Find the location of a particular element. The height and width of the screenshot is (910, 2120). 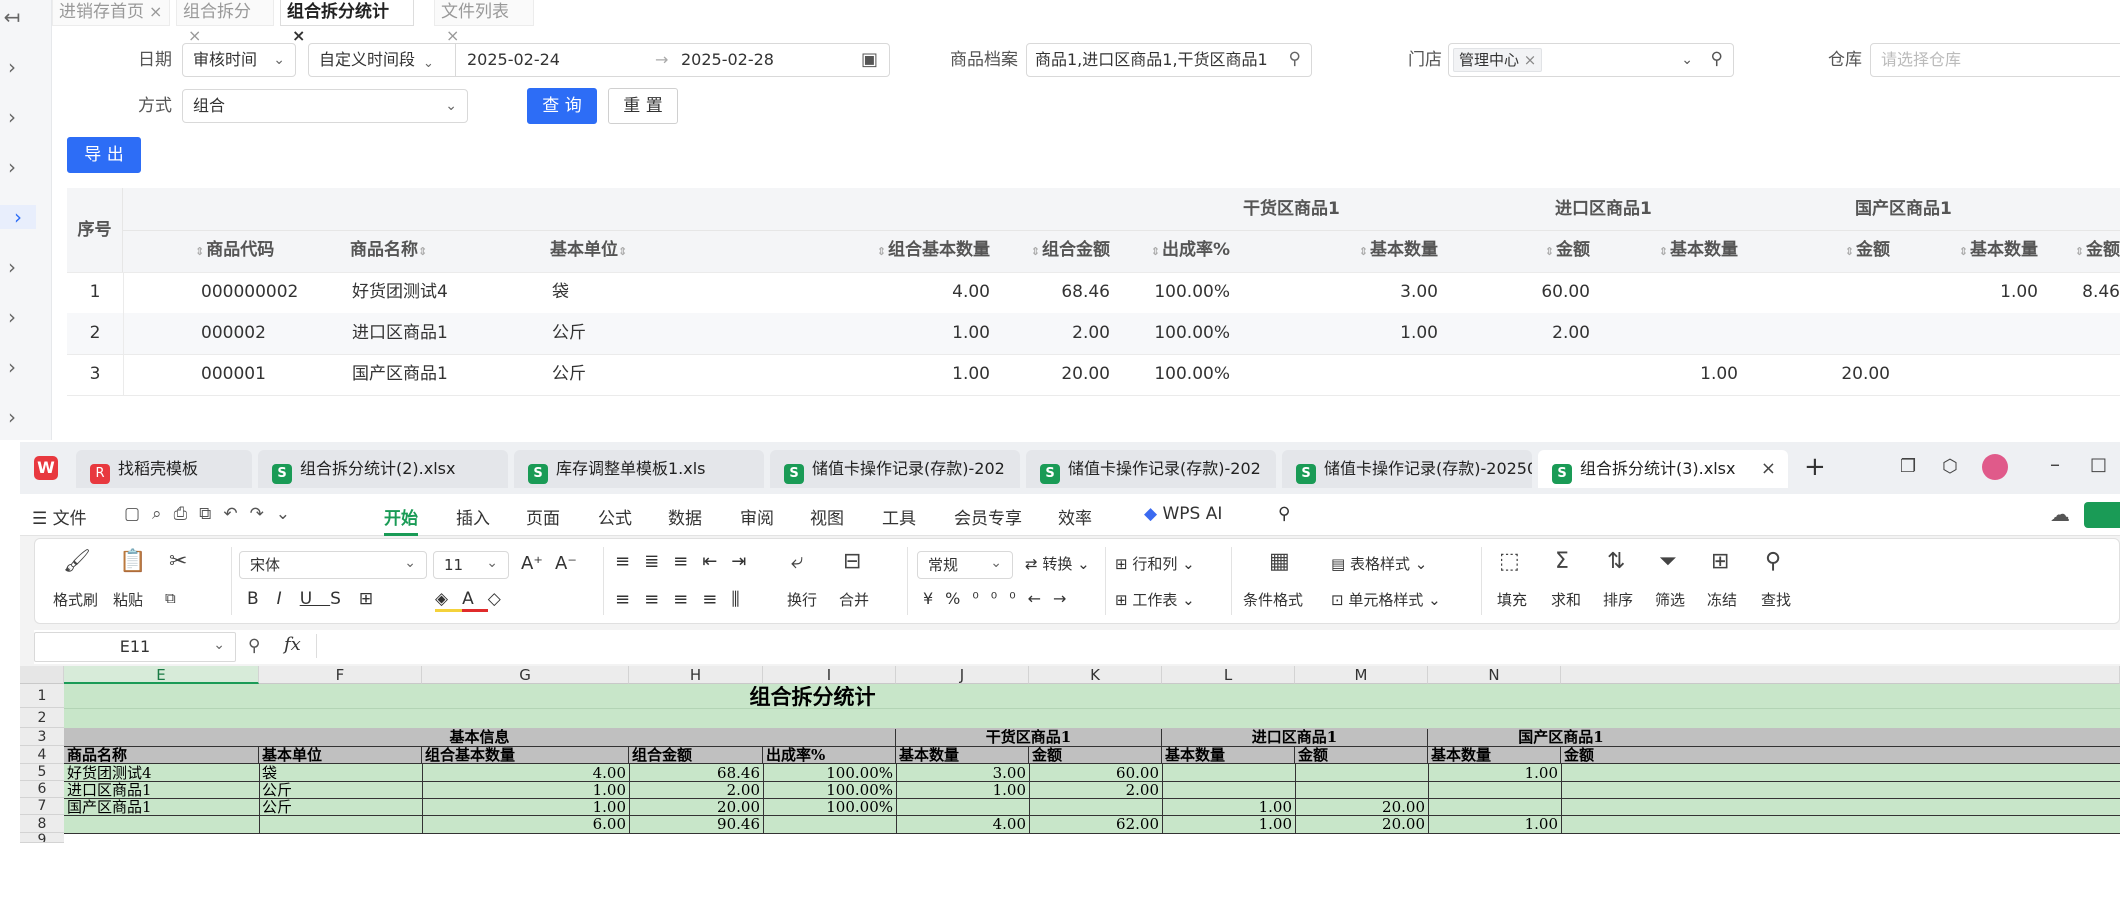

sheet-cell: 4.00 is located at coordinates (962, 825).